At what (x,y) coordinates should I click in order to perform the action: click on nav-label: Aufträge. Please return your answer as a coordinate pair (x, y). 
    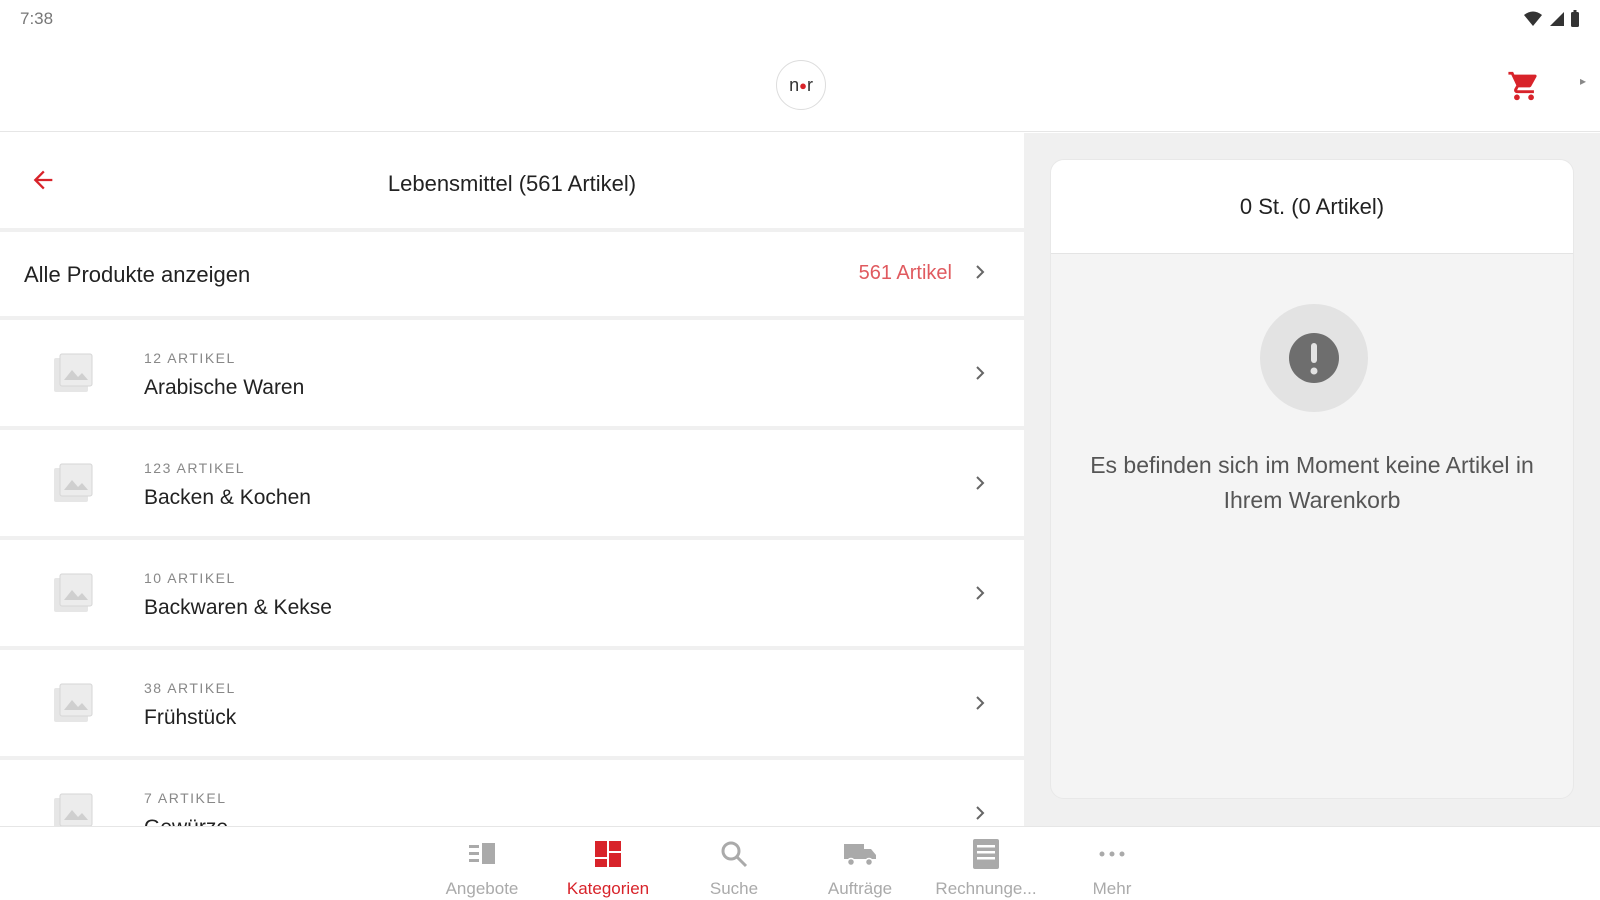
    Looking at the image, I should click on (860, 888).